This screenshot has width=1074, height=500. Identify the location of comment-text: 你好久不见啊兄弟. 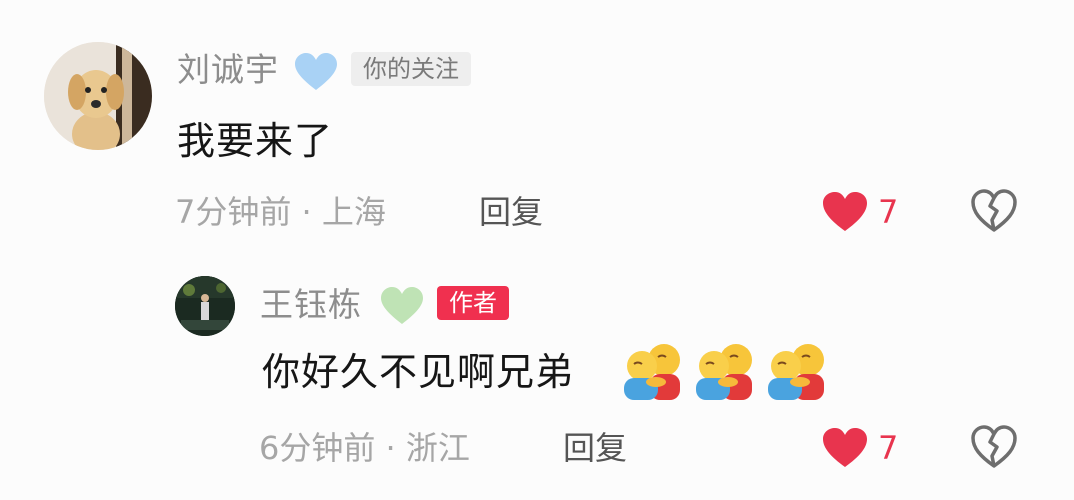
(418, 372).